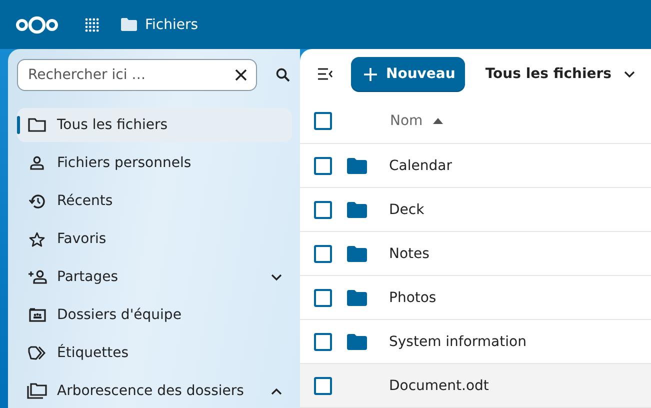 This screenshot has height=408, width=651. What do you see at coordinates (420, 166) in the screenshot?
I see `file-name: Calendar` at bounding box center [420, 166].